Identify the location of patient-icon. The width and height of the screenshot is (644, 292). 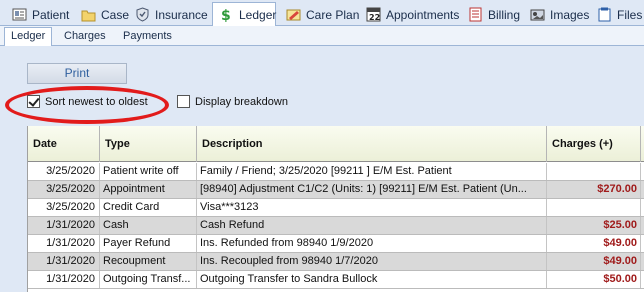
(19, 14).